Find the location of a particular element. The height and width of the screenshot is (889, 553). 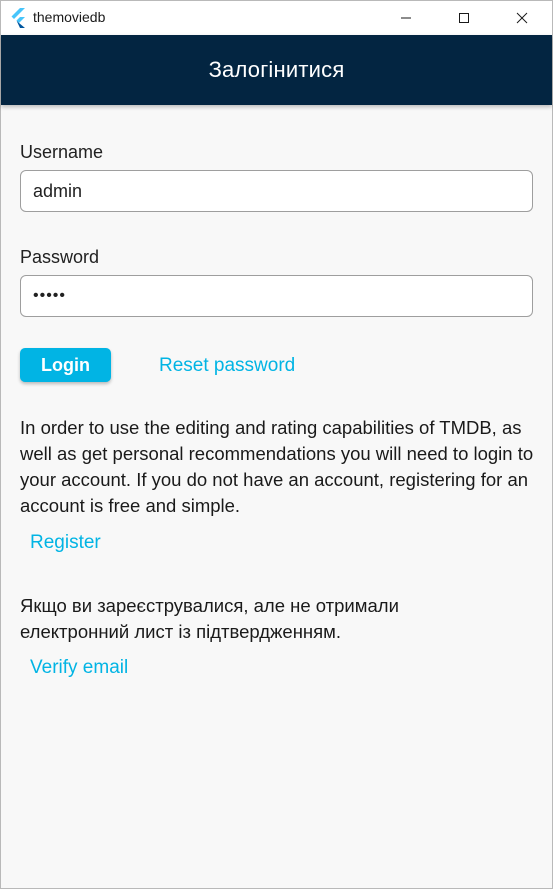

close-icon is located at coordinates (522, 18).